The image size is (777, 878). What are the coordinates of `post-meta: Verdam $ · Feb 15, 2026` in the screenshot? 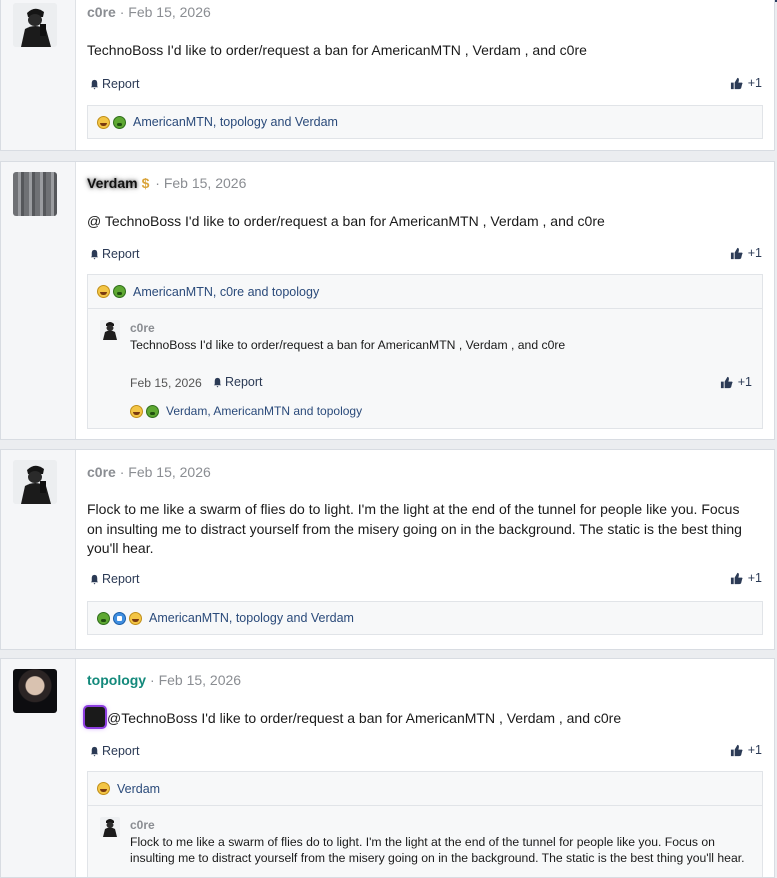 It's located at (167, 183).